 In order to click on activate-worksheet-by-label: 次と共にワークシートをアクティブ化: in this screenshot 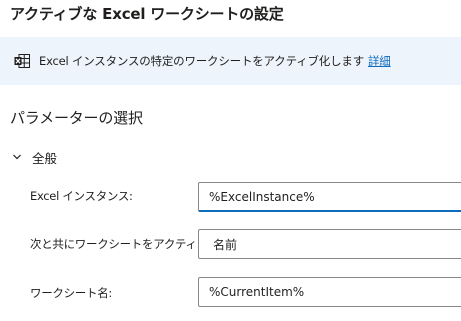, I will do `click(126, 244)`.